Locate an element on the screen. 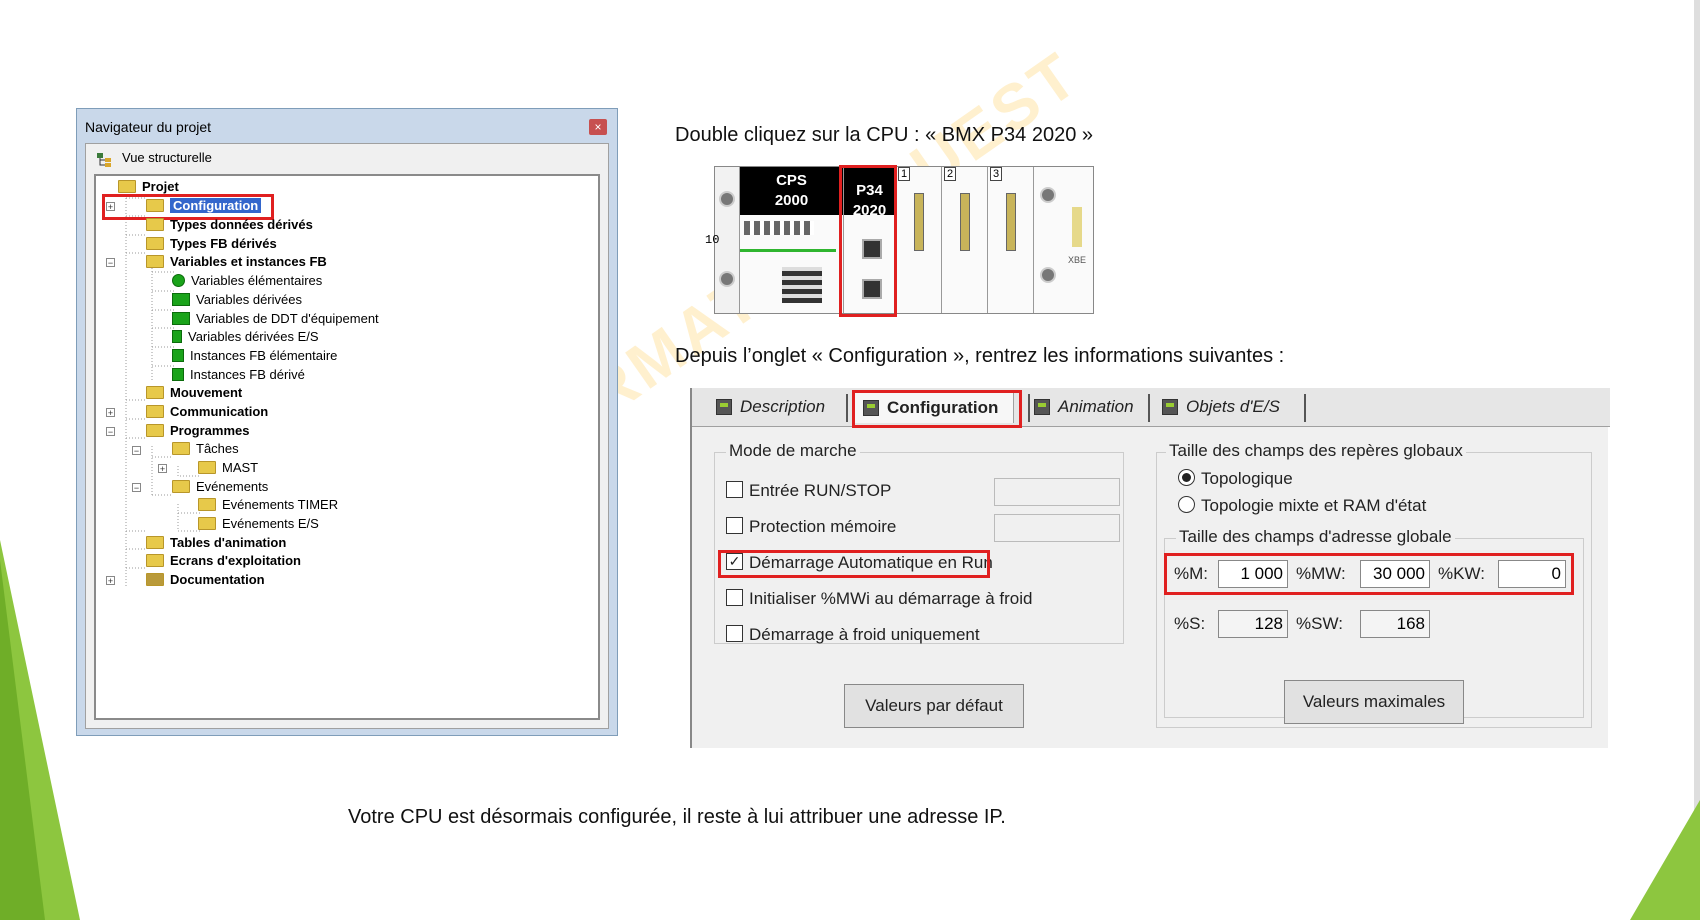 This screenshot has width=1700, height=920. tree-node-mouvement: Mouvement is located at coordinates (194, 393).